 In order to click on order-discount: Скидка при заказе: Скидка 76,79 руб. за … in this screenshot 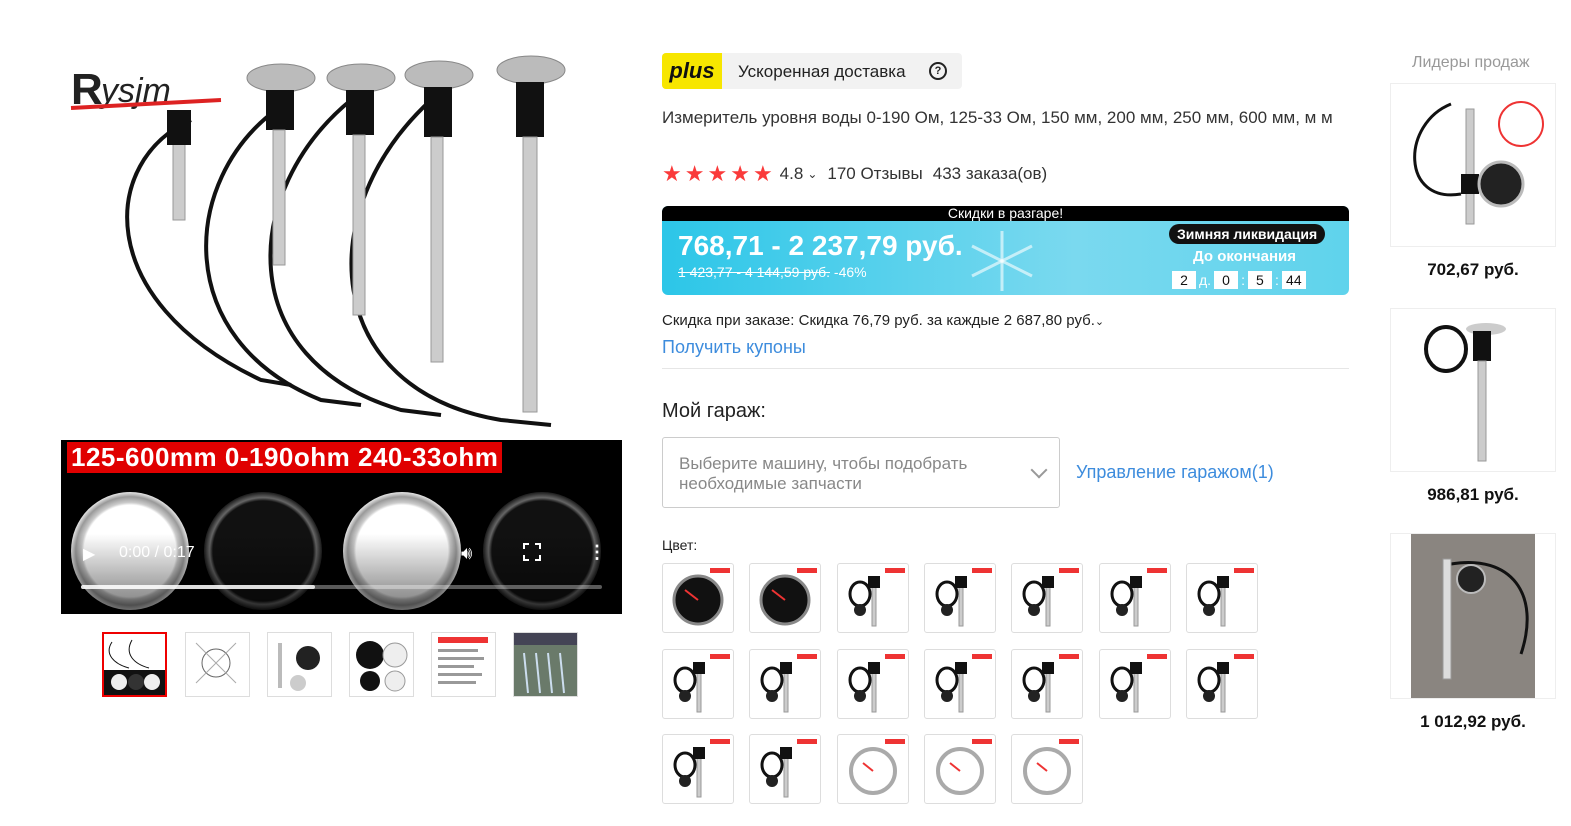, I will do `click(883, 320)`.